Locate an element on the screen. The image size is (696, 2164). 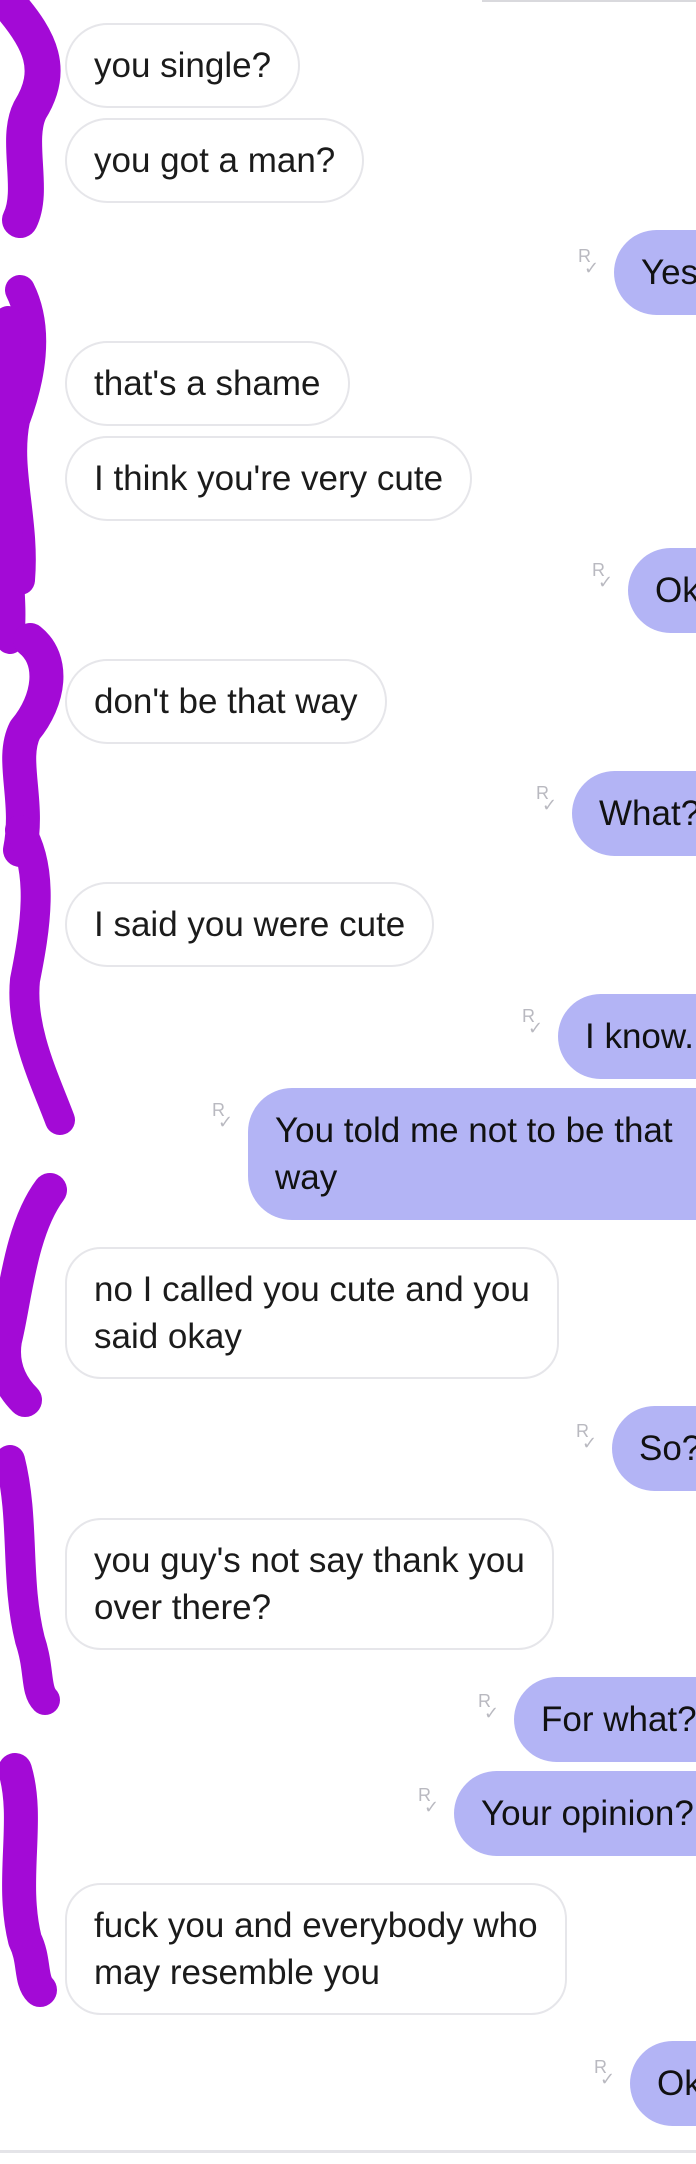
redaction-scribble is located at coordinates (37, 1003).